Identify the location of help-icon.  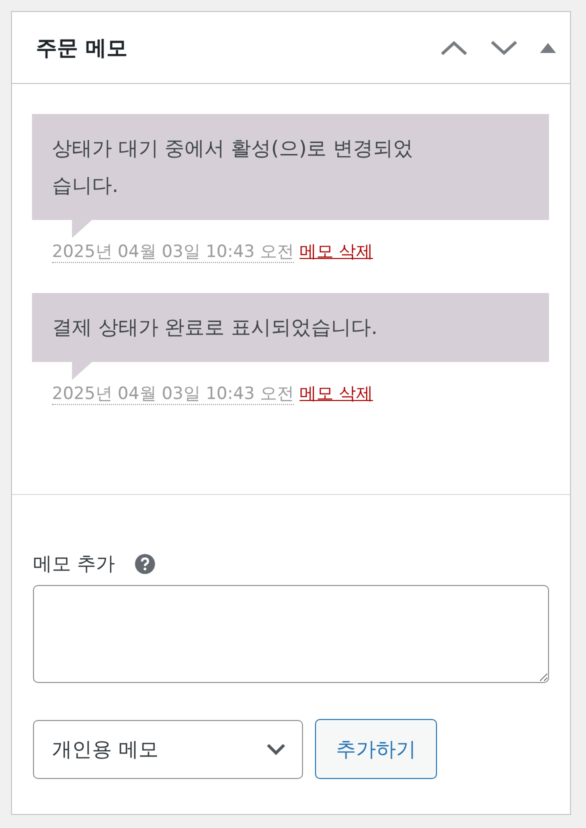
(145, 564).